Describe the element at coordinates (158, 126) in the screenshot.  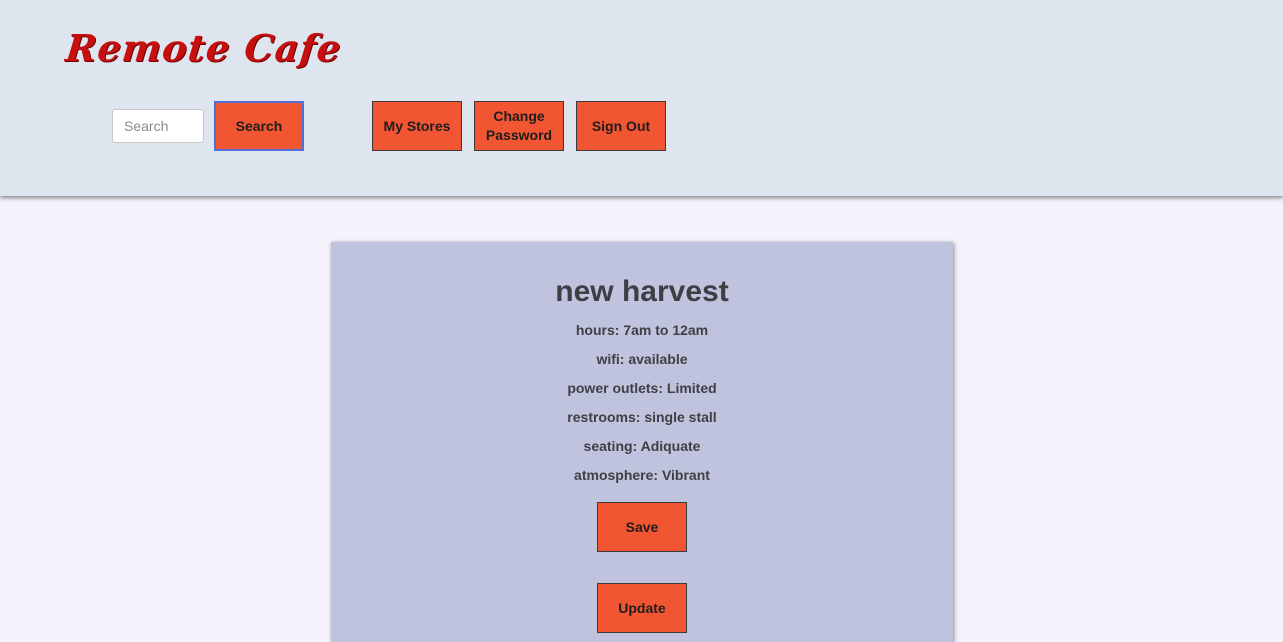
I see `search-input` at that location.